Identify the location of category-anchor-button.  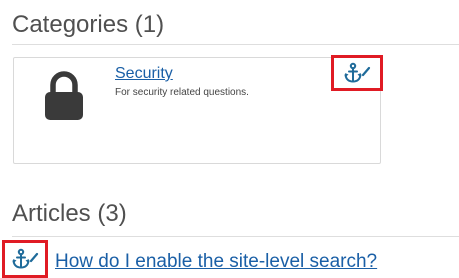
(357, 73).